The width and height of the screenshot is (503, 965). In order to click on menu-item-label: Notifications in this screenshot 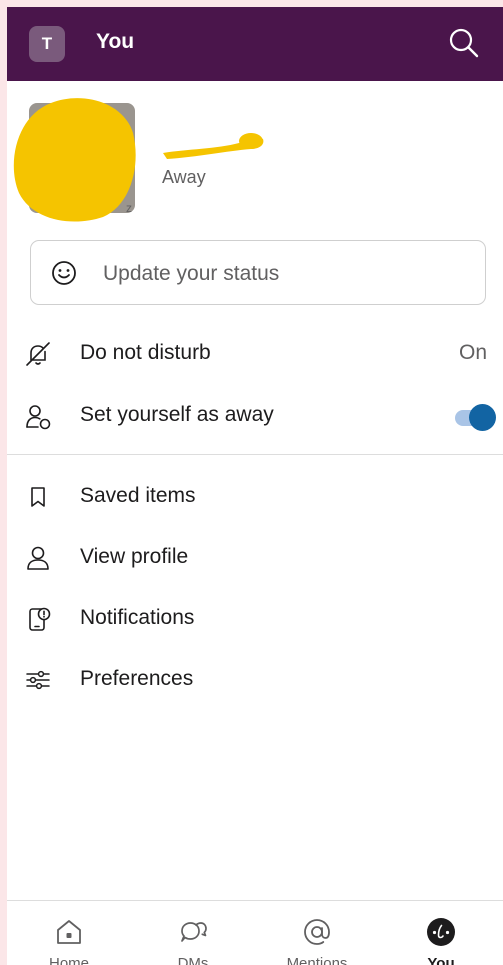, I will do `click(137, 617)`.